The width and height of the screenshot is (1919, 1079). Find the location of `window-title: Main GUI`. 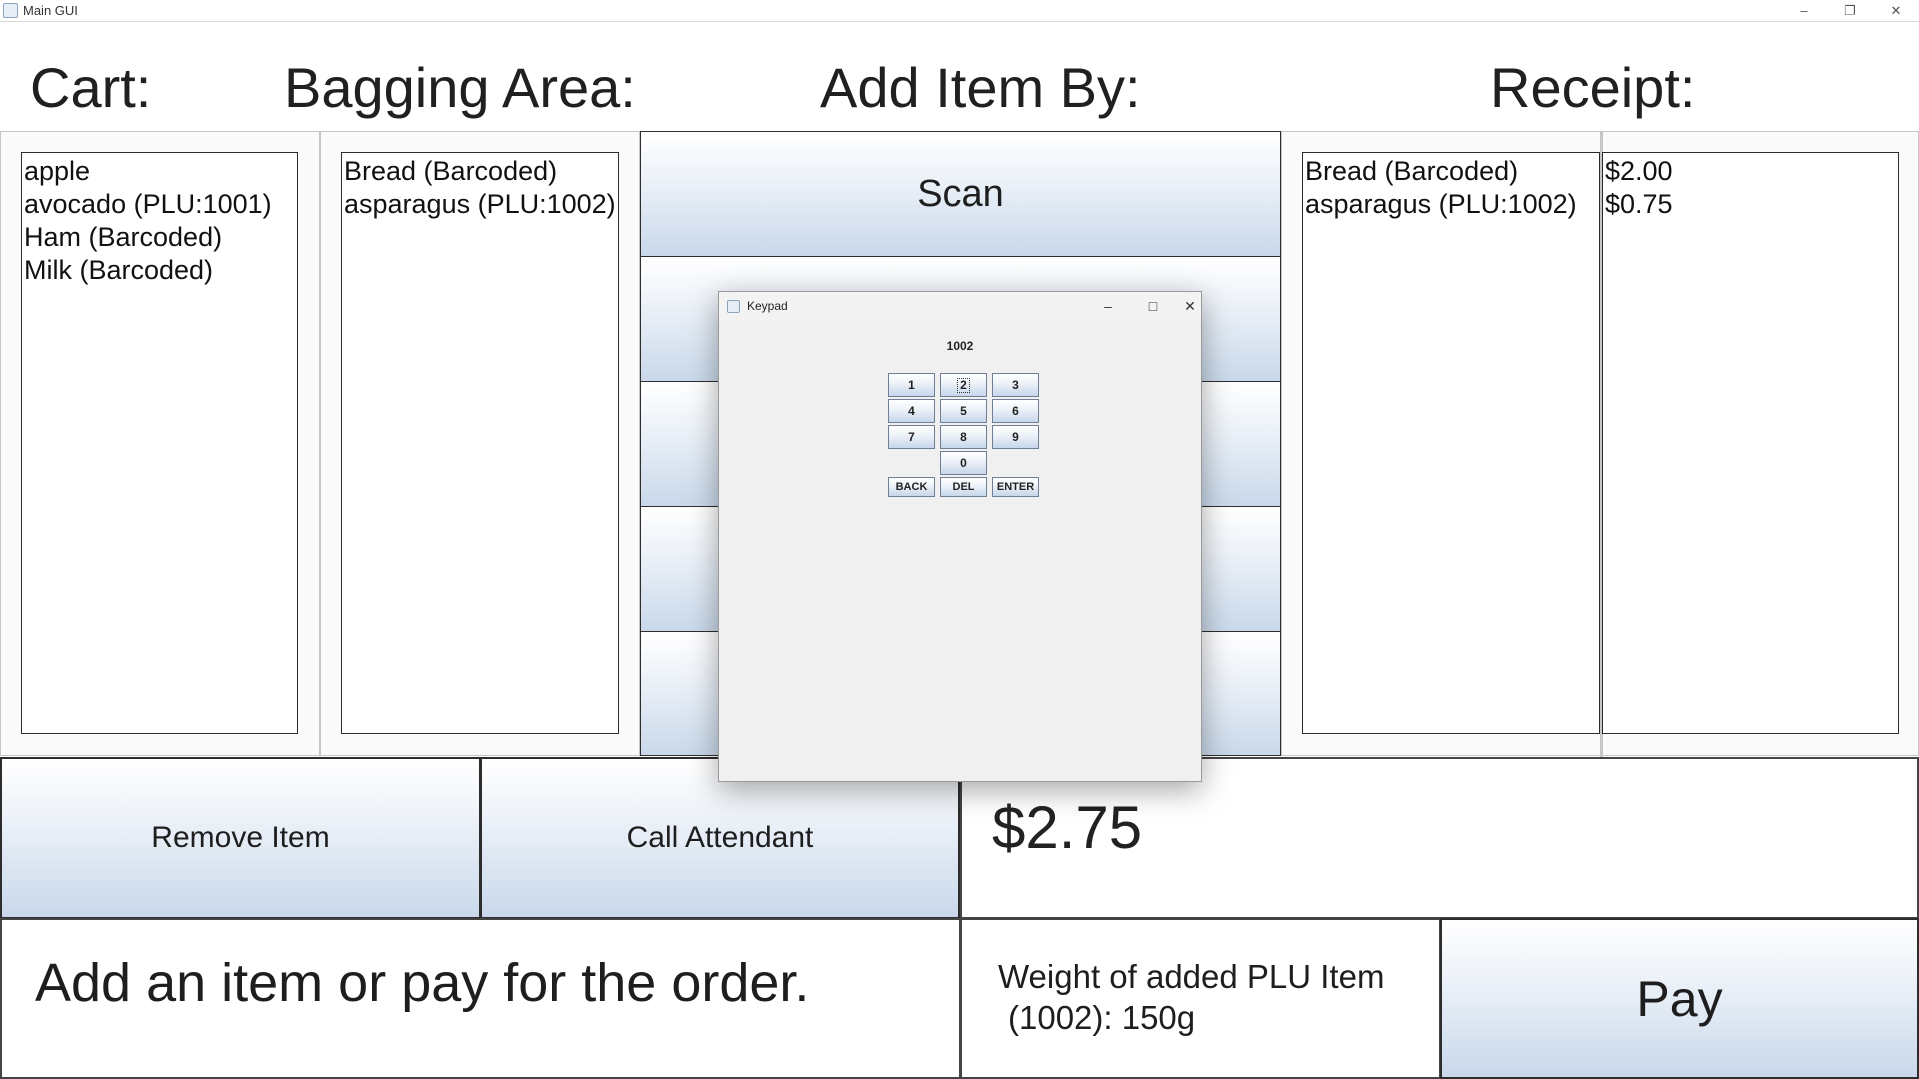

window-title: Main GUI is located at coordinates (50, 10).